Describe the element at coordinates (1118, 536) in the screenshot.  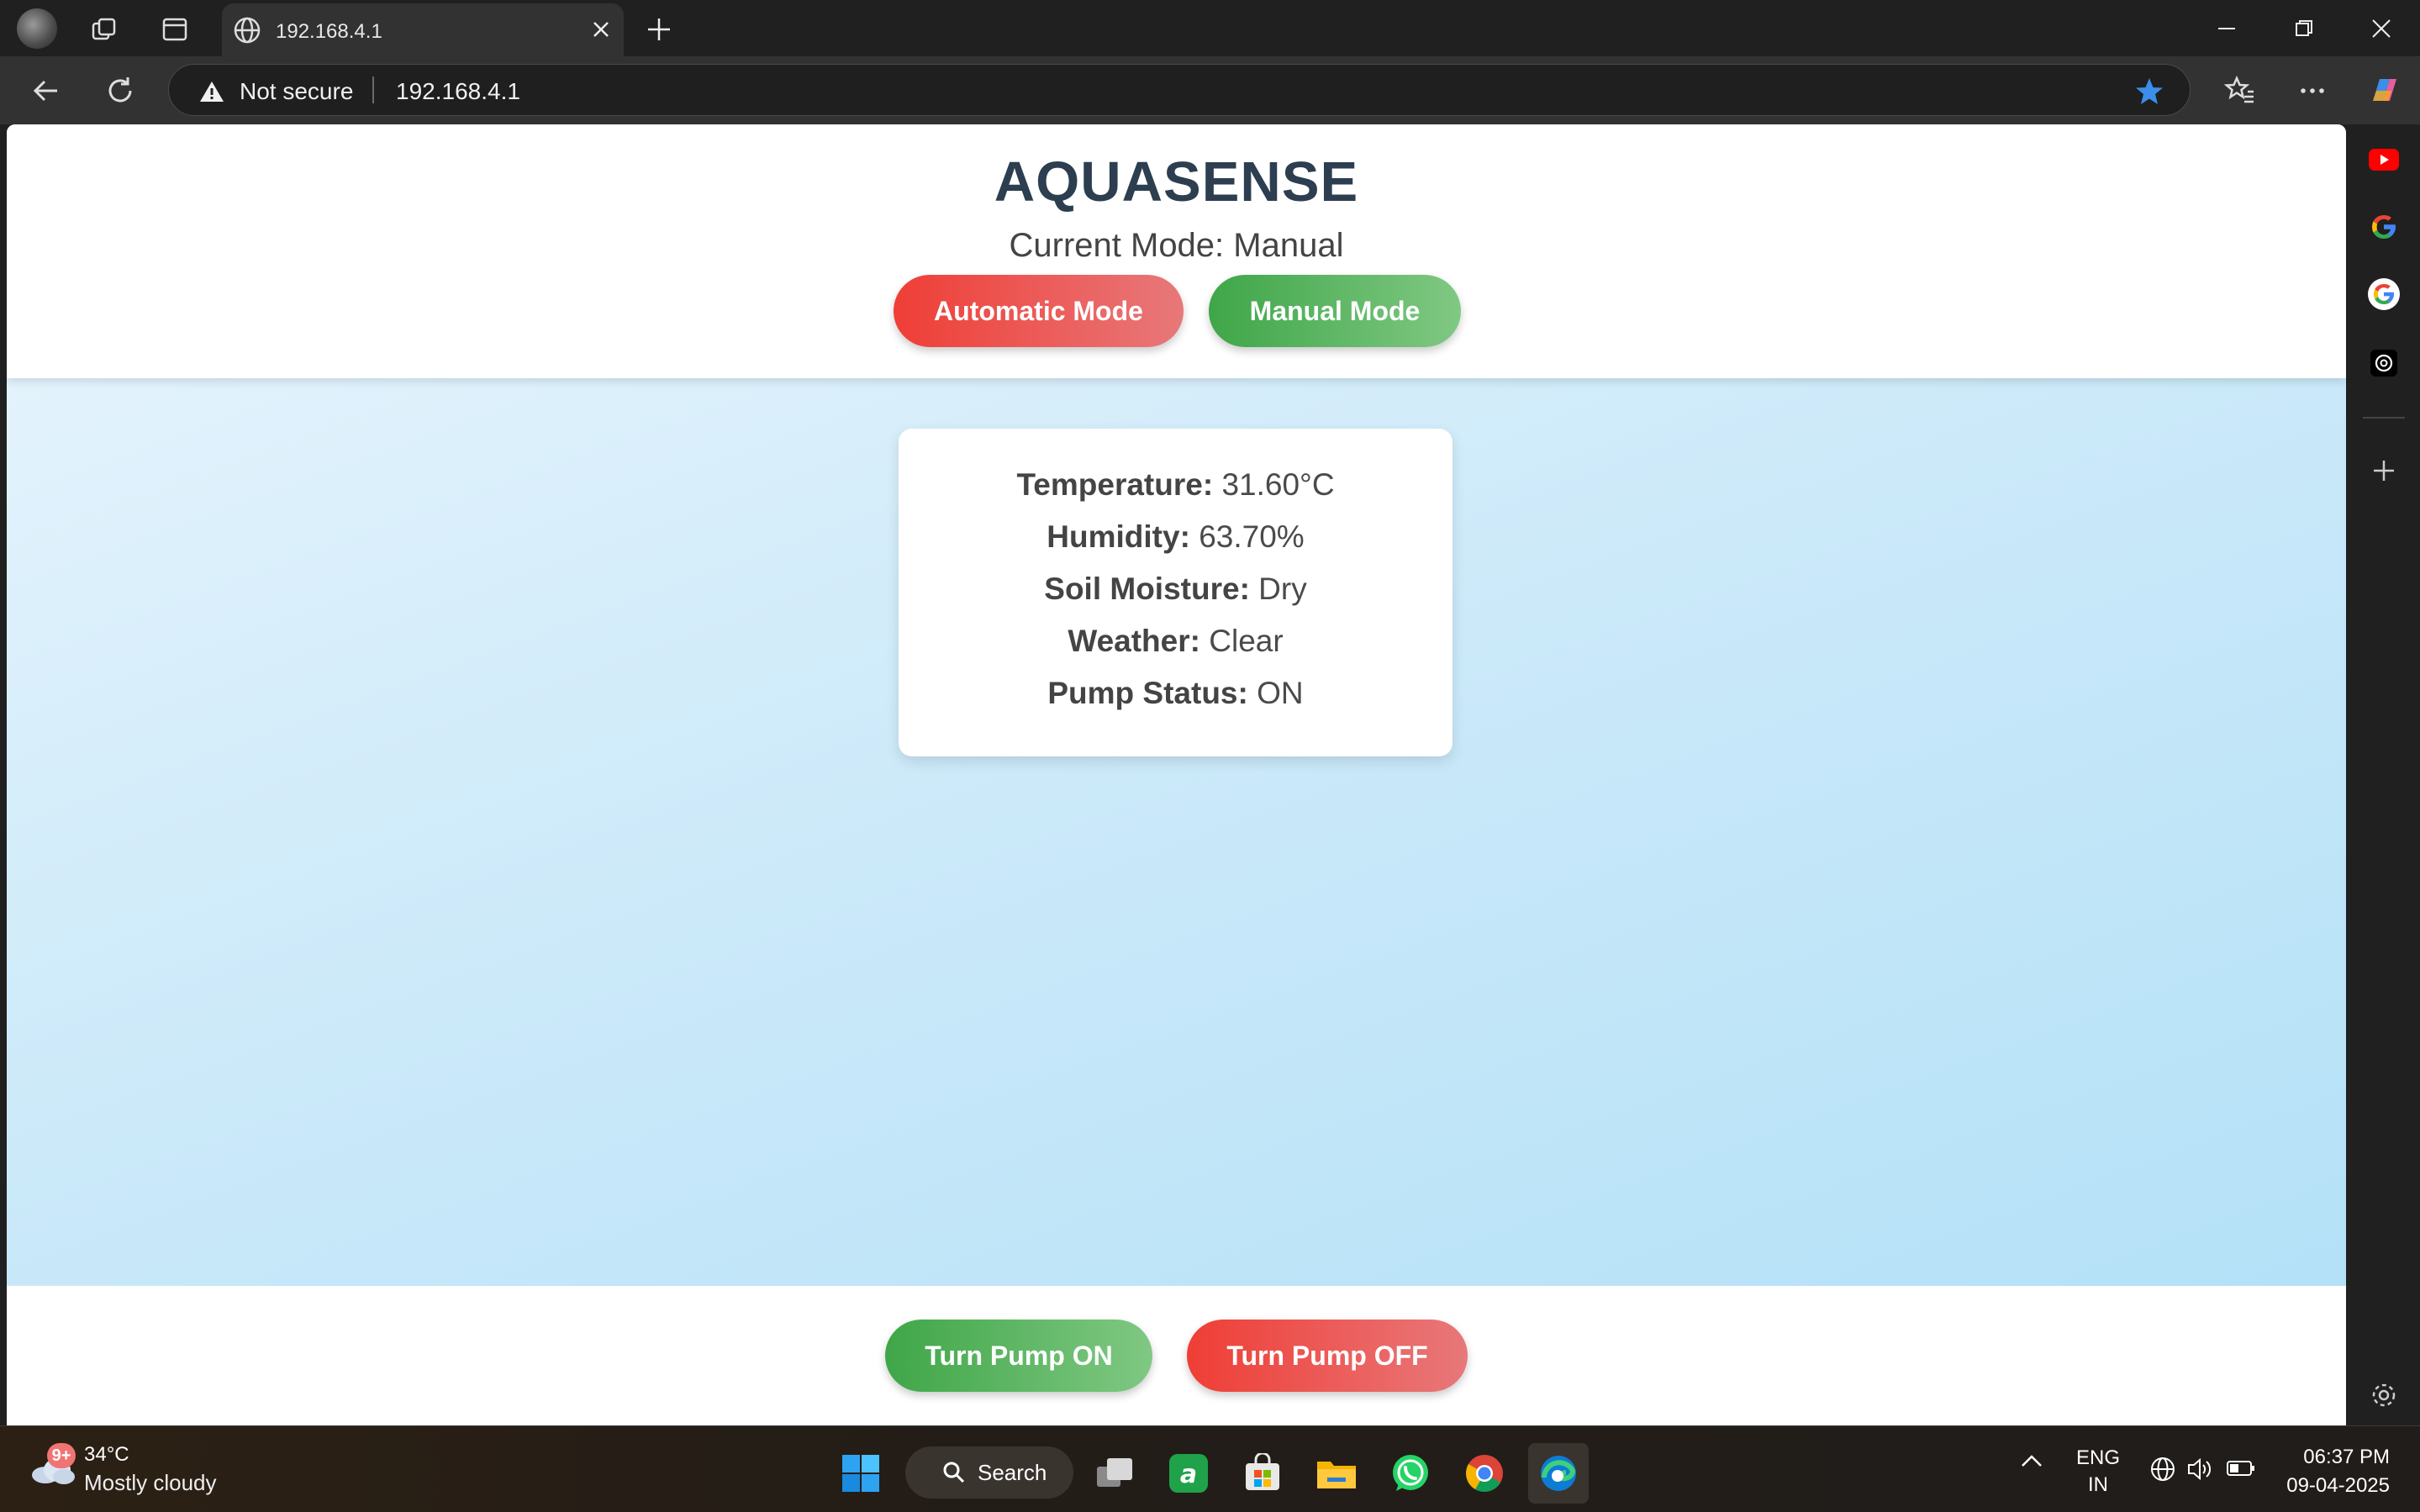
I see `sensor-label: Humidity:` at that location.